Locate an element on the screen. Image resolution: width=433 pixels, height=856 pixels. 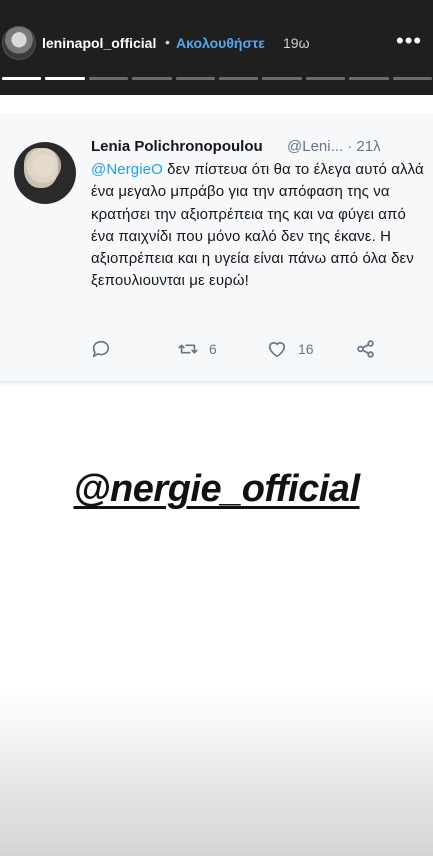
mention-sticker: @nergie_official is located at coordinates (216, 489).